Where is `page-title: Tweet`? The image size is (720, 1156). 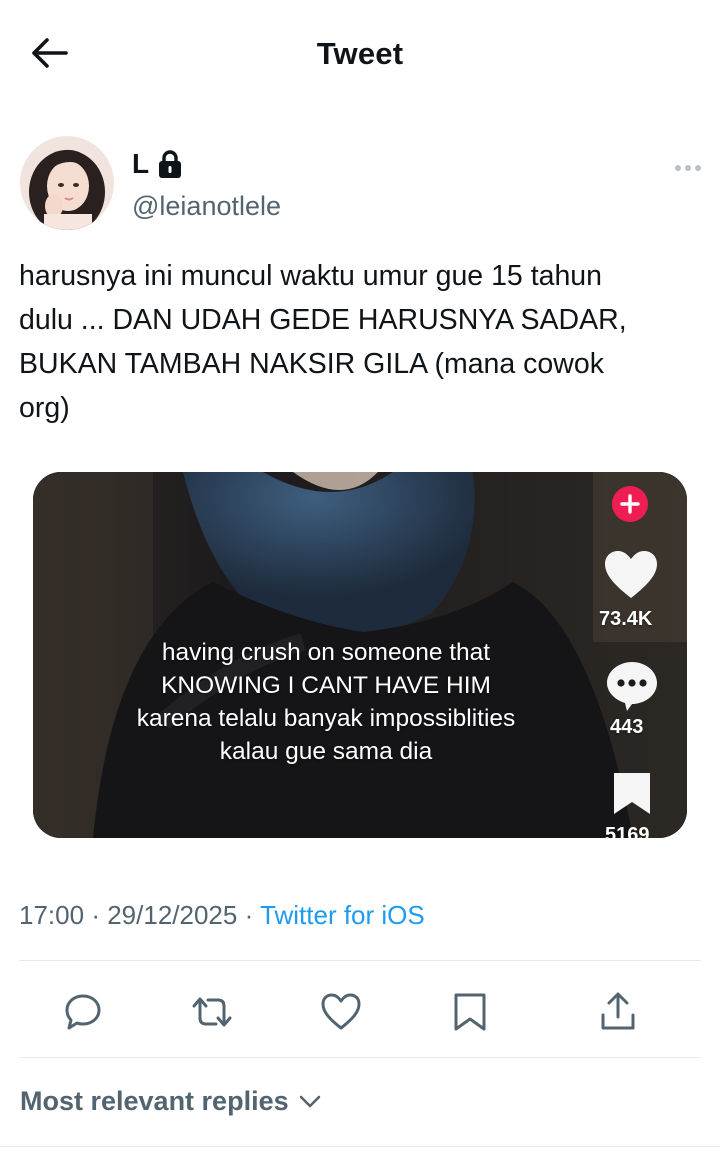 page-title: Tweet is located at coordinates (360, 53).